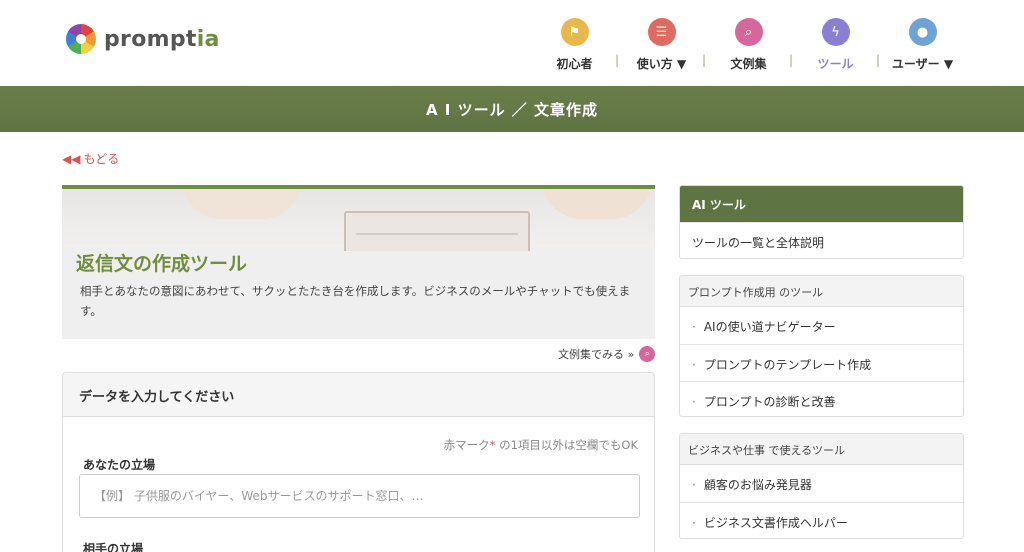 The height and width of the screenshot is (552, 1024). Describe the element at coordinates (748, 64) in the screenshot. I see `nav-label: 文例集` at that location.